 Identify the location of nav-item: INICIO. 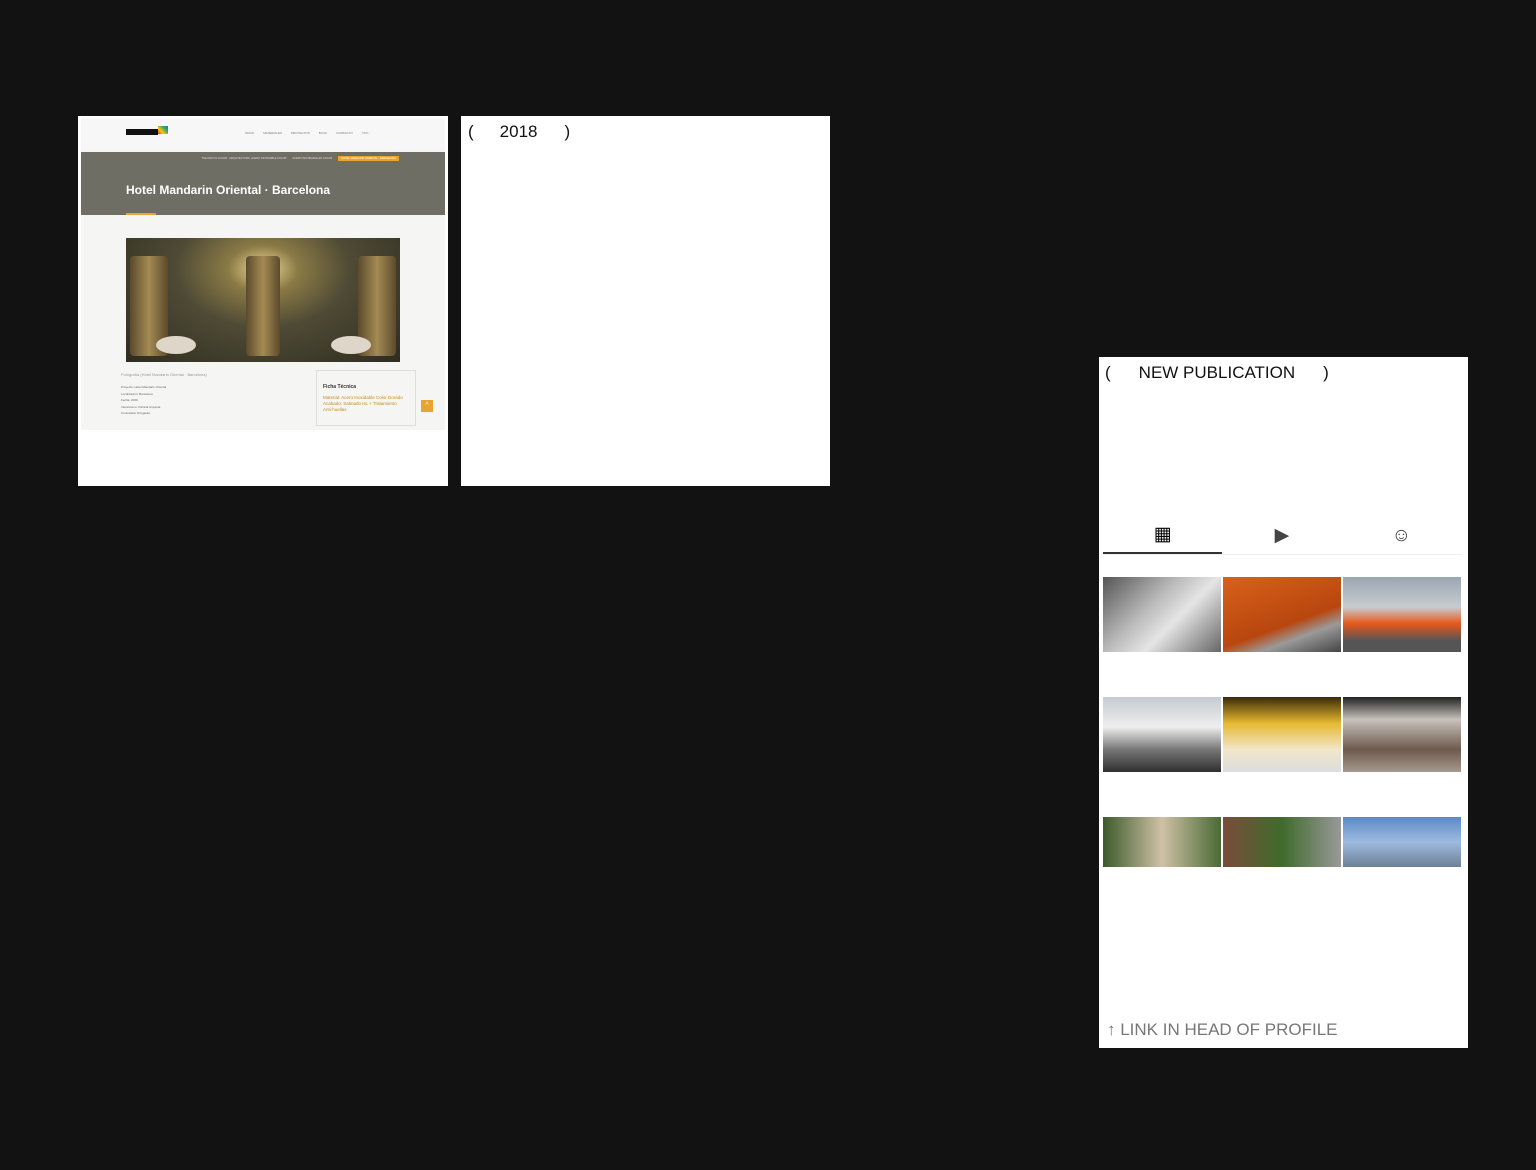
(249, 133).